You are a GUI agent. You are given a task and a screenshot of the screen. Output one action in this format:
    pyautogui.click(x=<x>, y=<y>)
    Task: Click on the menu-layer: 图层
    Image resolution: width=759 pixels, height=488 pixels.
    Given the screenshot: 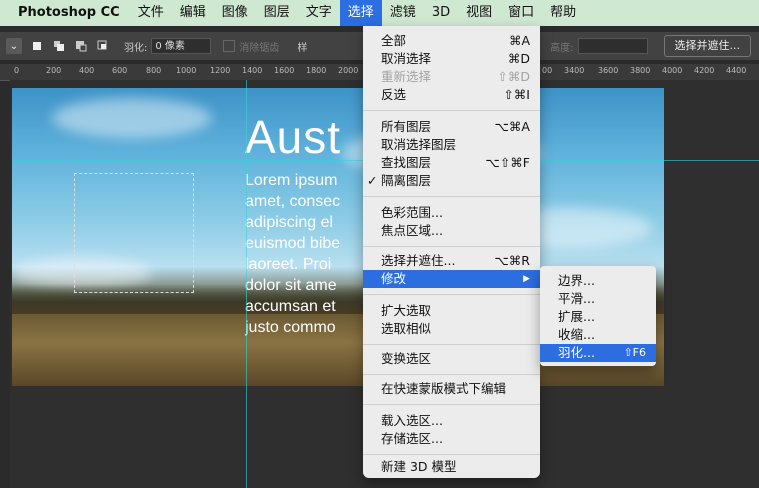 What is the action you would take?
    pyautogui.click(x=277, y=13)
    